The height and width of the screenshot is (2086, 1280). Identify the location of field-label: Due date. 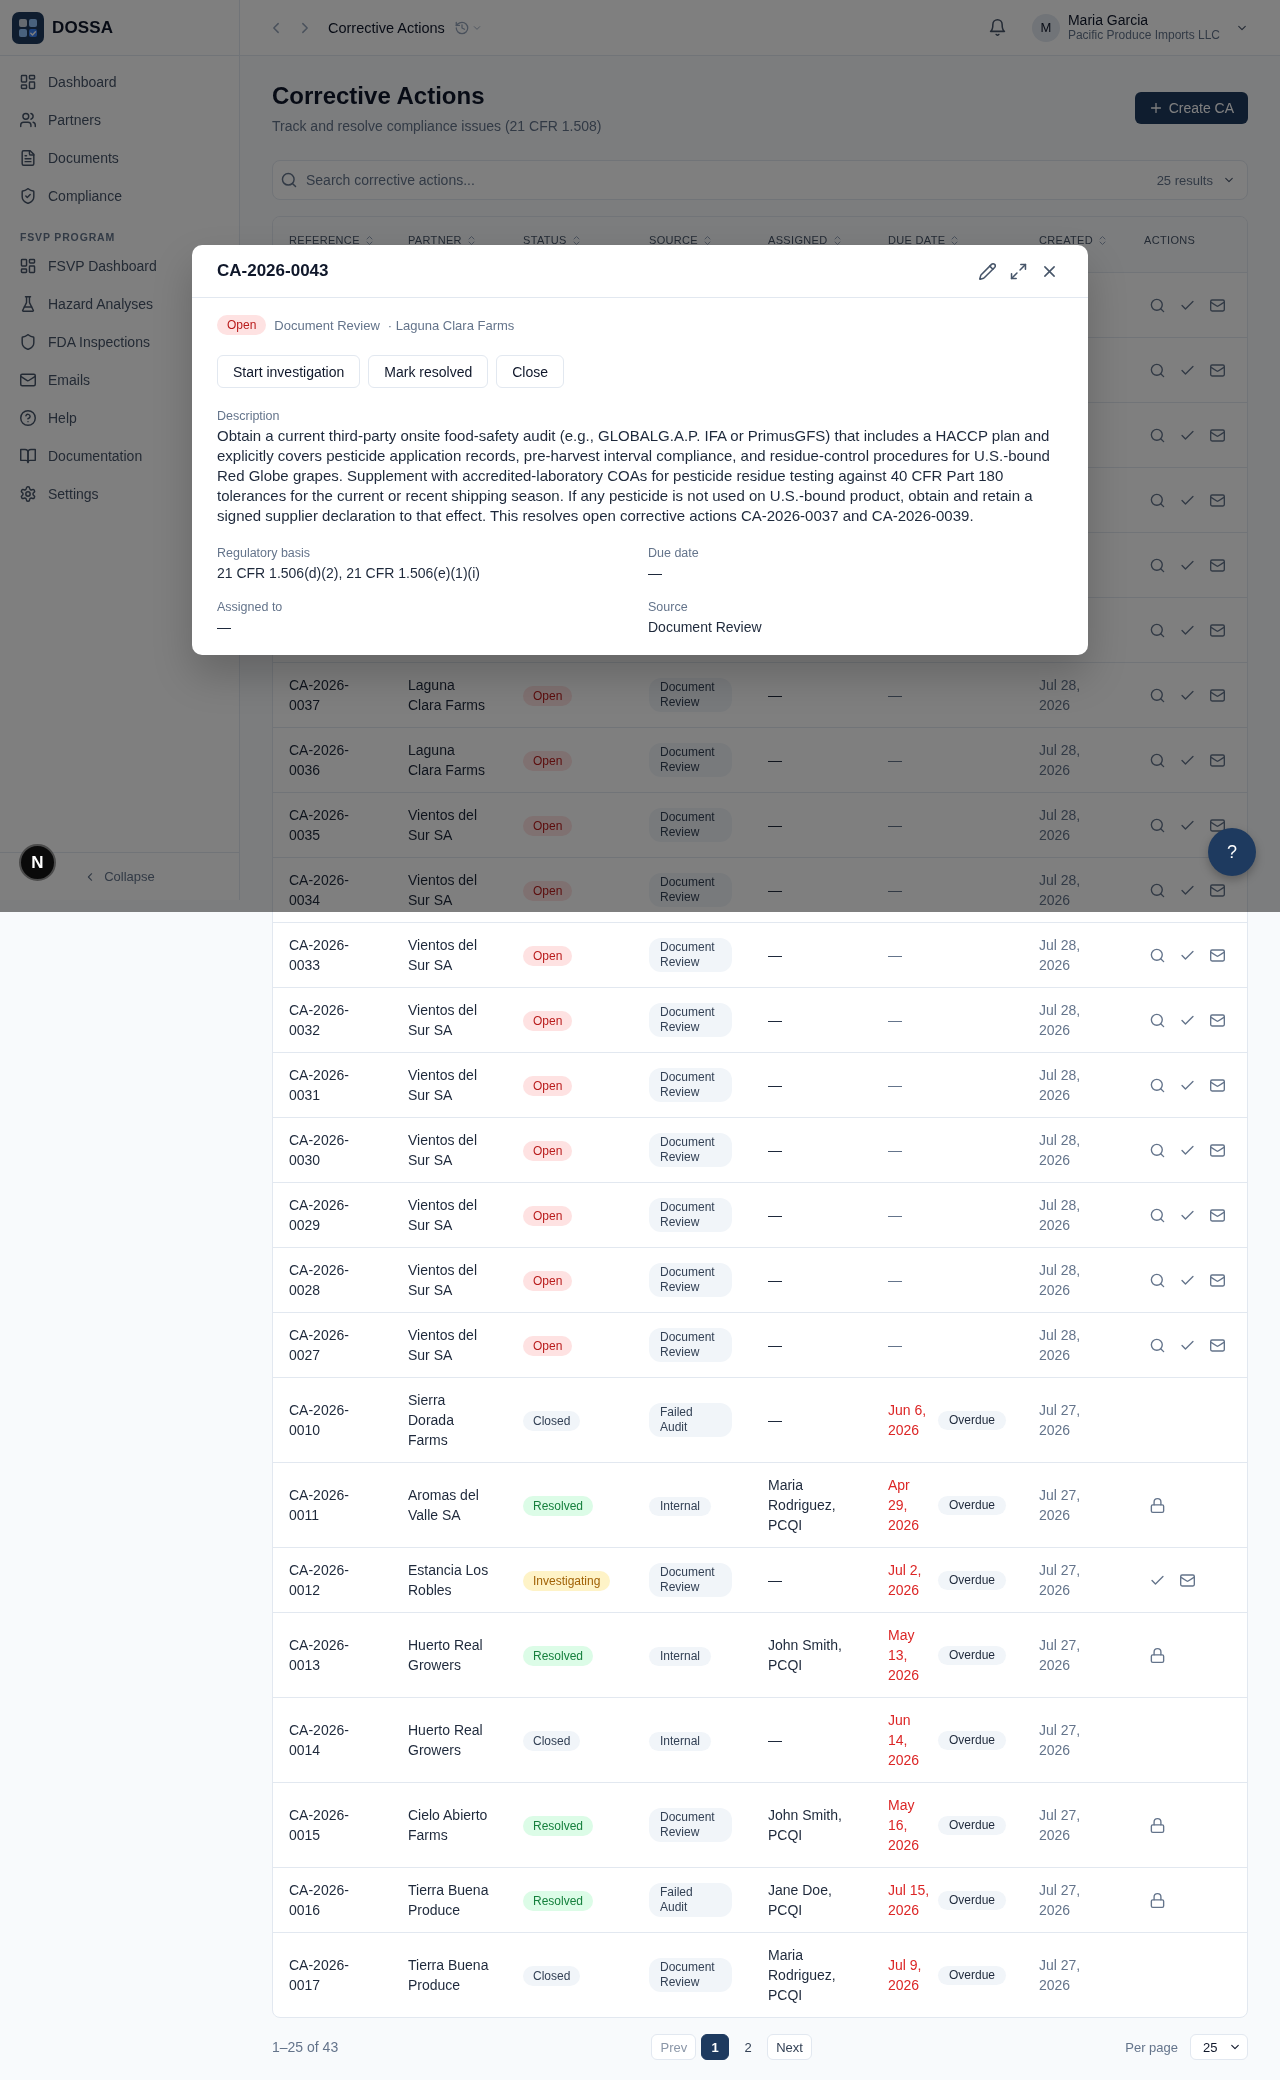
(674, 553).